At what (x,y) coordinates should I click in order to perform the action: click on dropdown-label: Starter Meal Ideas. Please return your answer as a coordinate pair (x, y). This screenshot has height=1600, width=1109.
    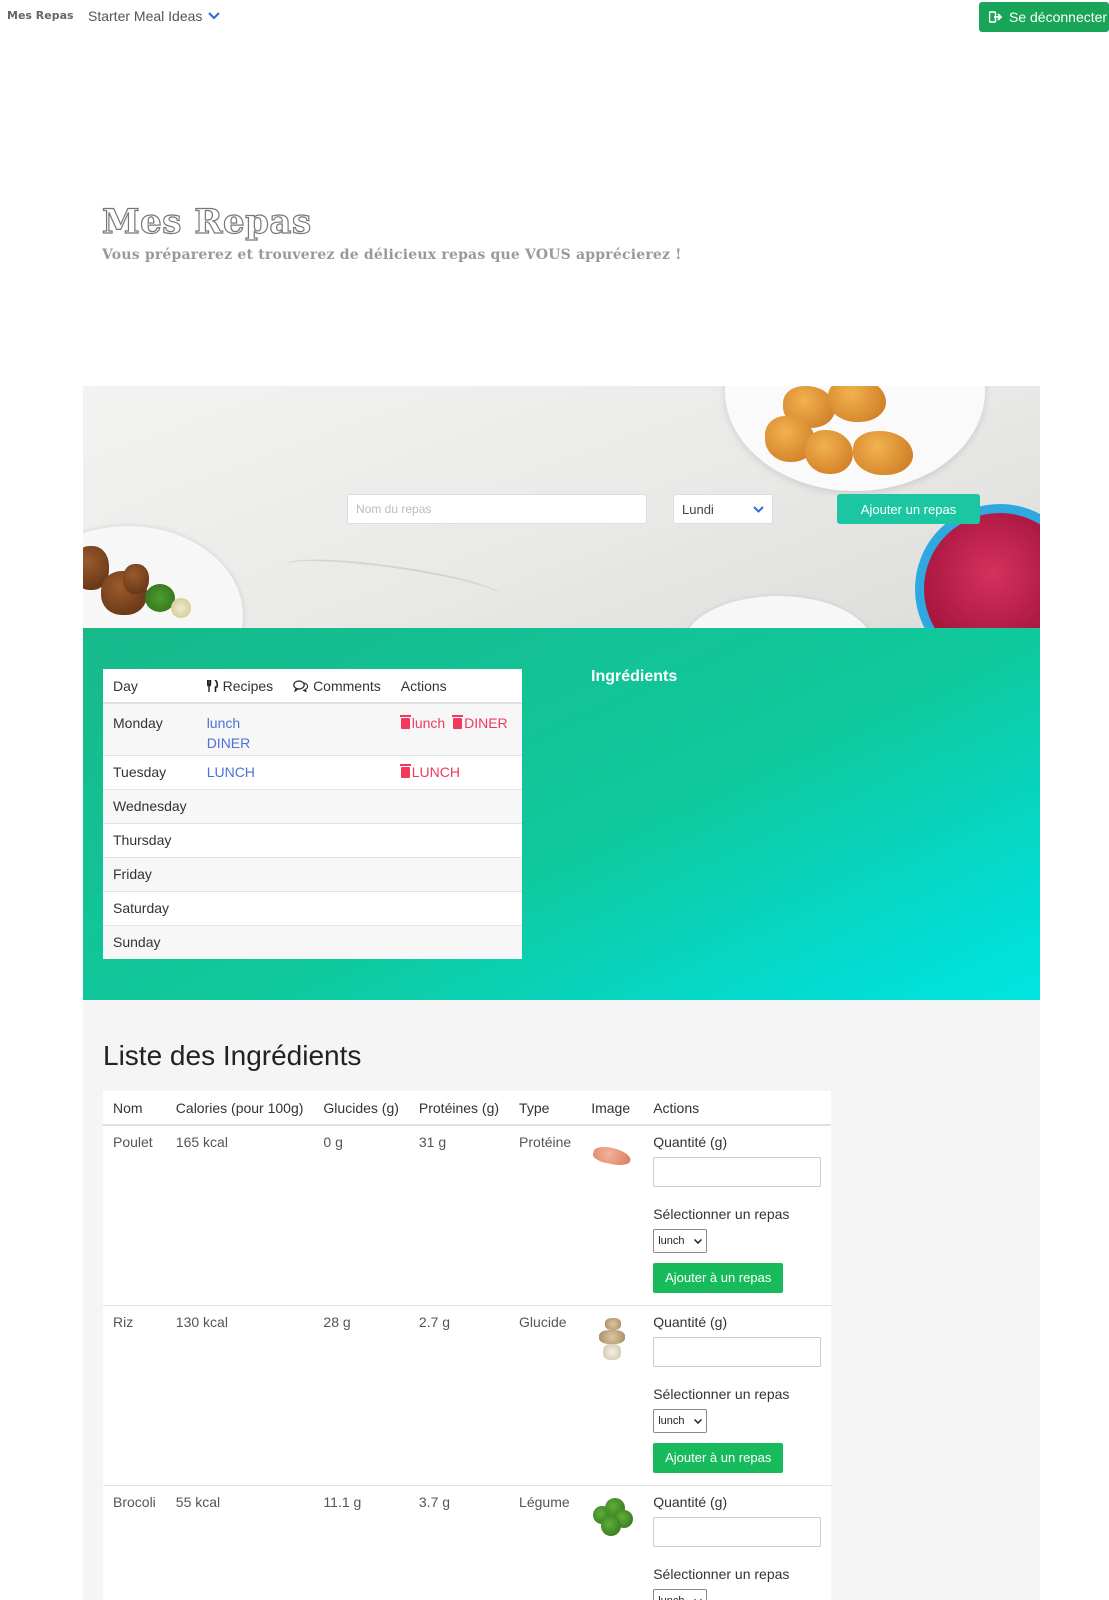
    Looking at the image, I should click on (145, 16).